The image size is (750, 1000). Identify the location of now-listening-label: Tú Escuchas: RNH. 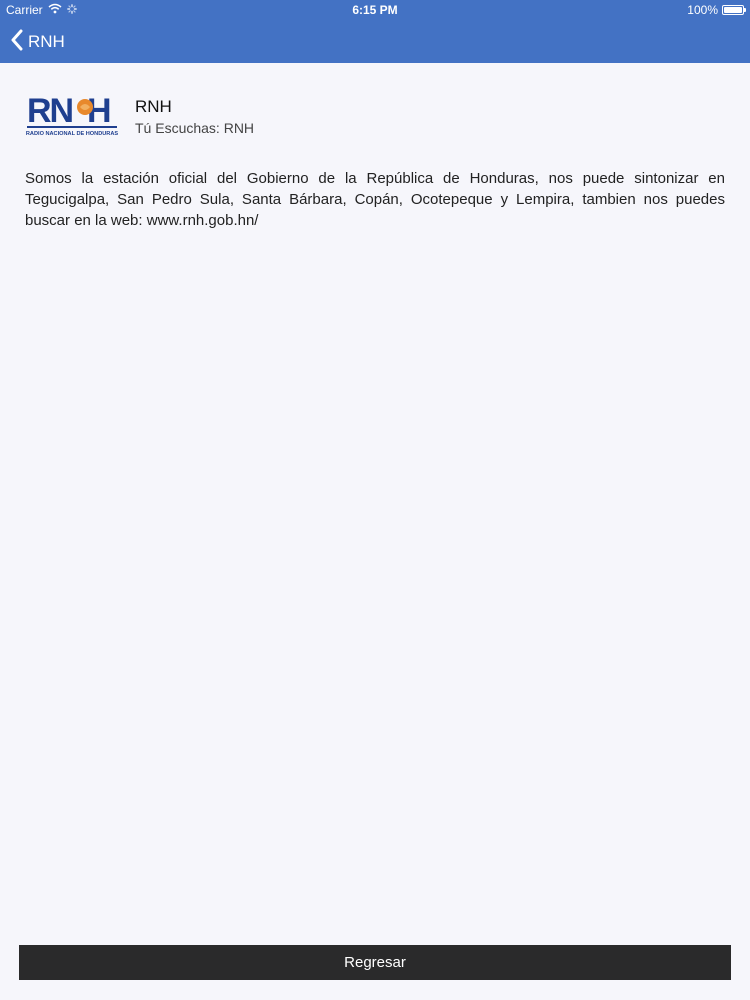
(195, 128).